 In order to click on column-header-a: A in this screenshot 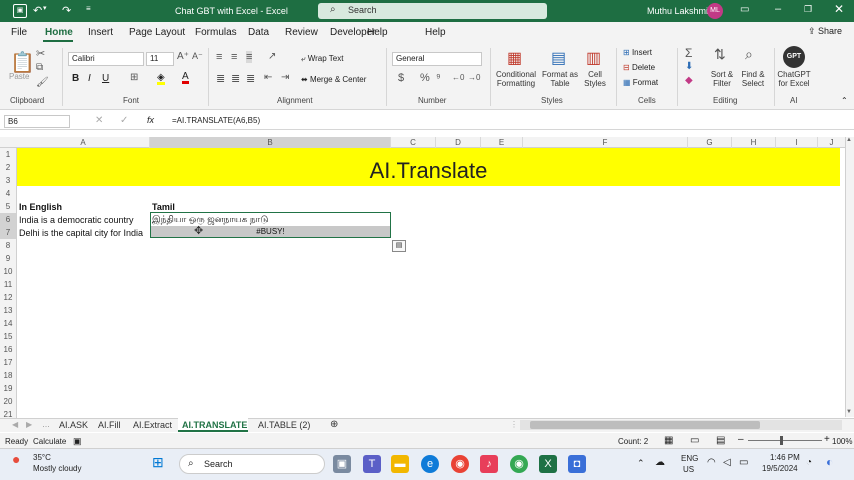, I will do `click(83, 142)`.